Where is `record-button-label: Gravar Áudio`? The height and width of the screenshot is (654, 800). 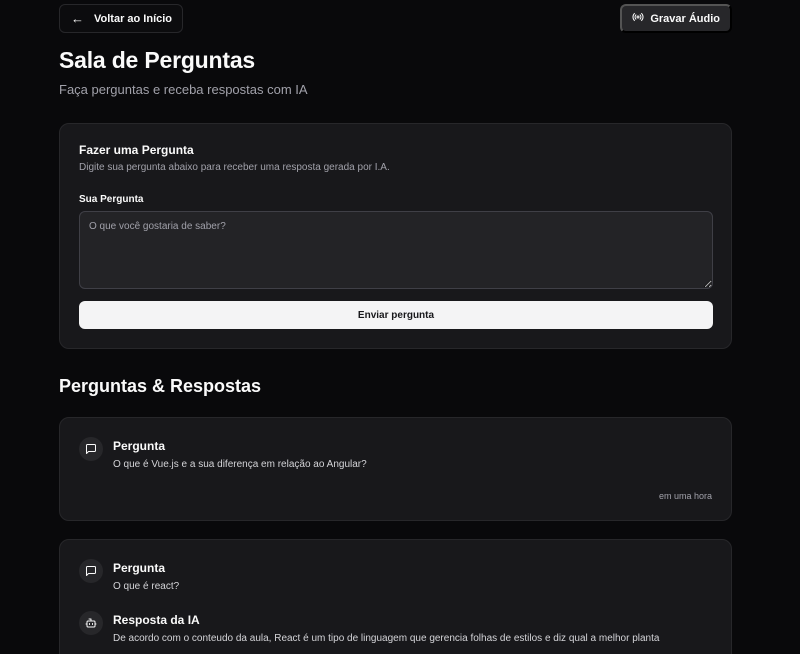 record-button-label: Gravar Áudio is located at coordinates (685, 18).